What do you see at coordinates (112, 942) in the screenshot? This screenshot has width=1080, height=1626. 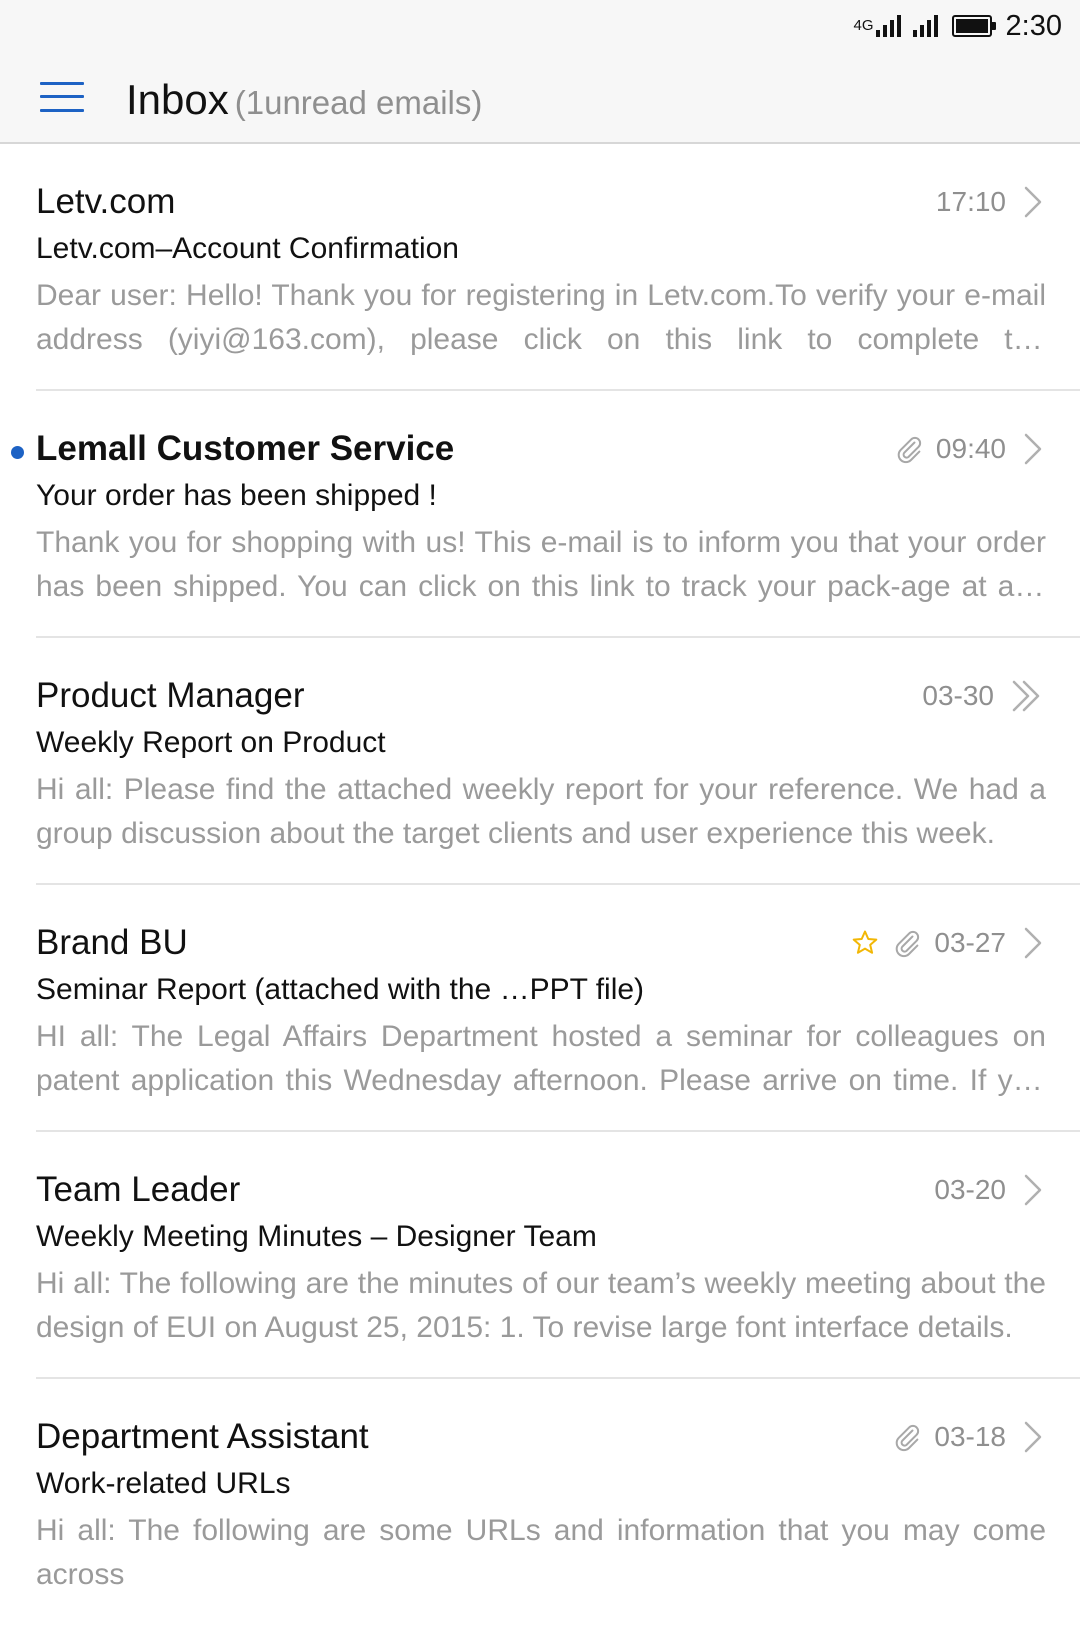 I see `email-sender: Brand BU` at bounding box center [112, 942].